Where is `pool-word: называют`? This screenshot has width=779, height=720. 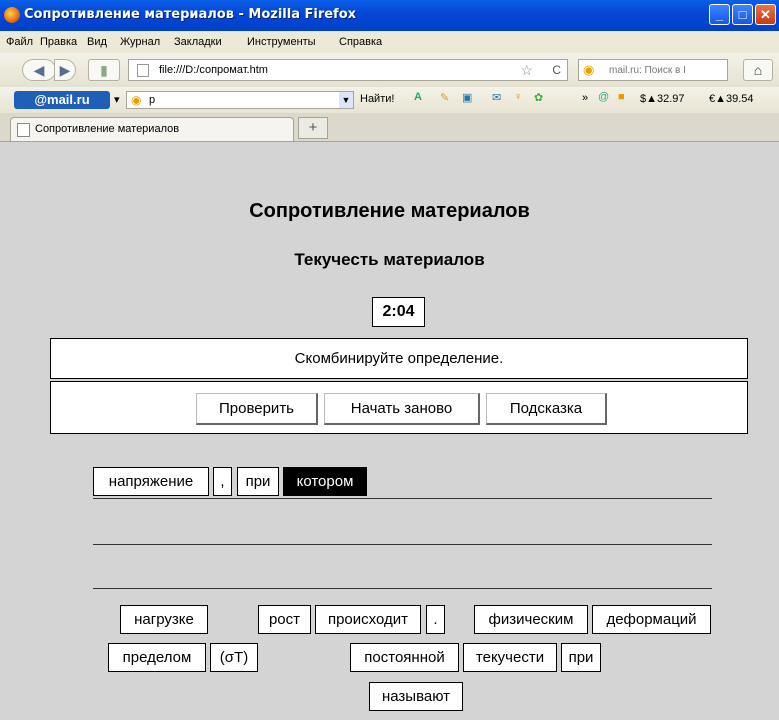
pool-word: называют is located at coordinates (416, 696).